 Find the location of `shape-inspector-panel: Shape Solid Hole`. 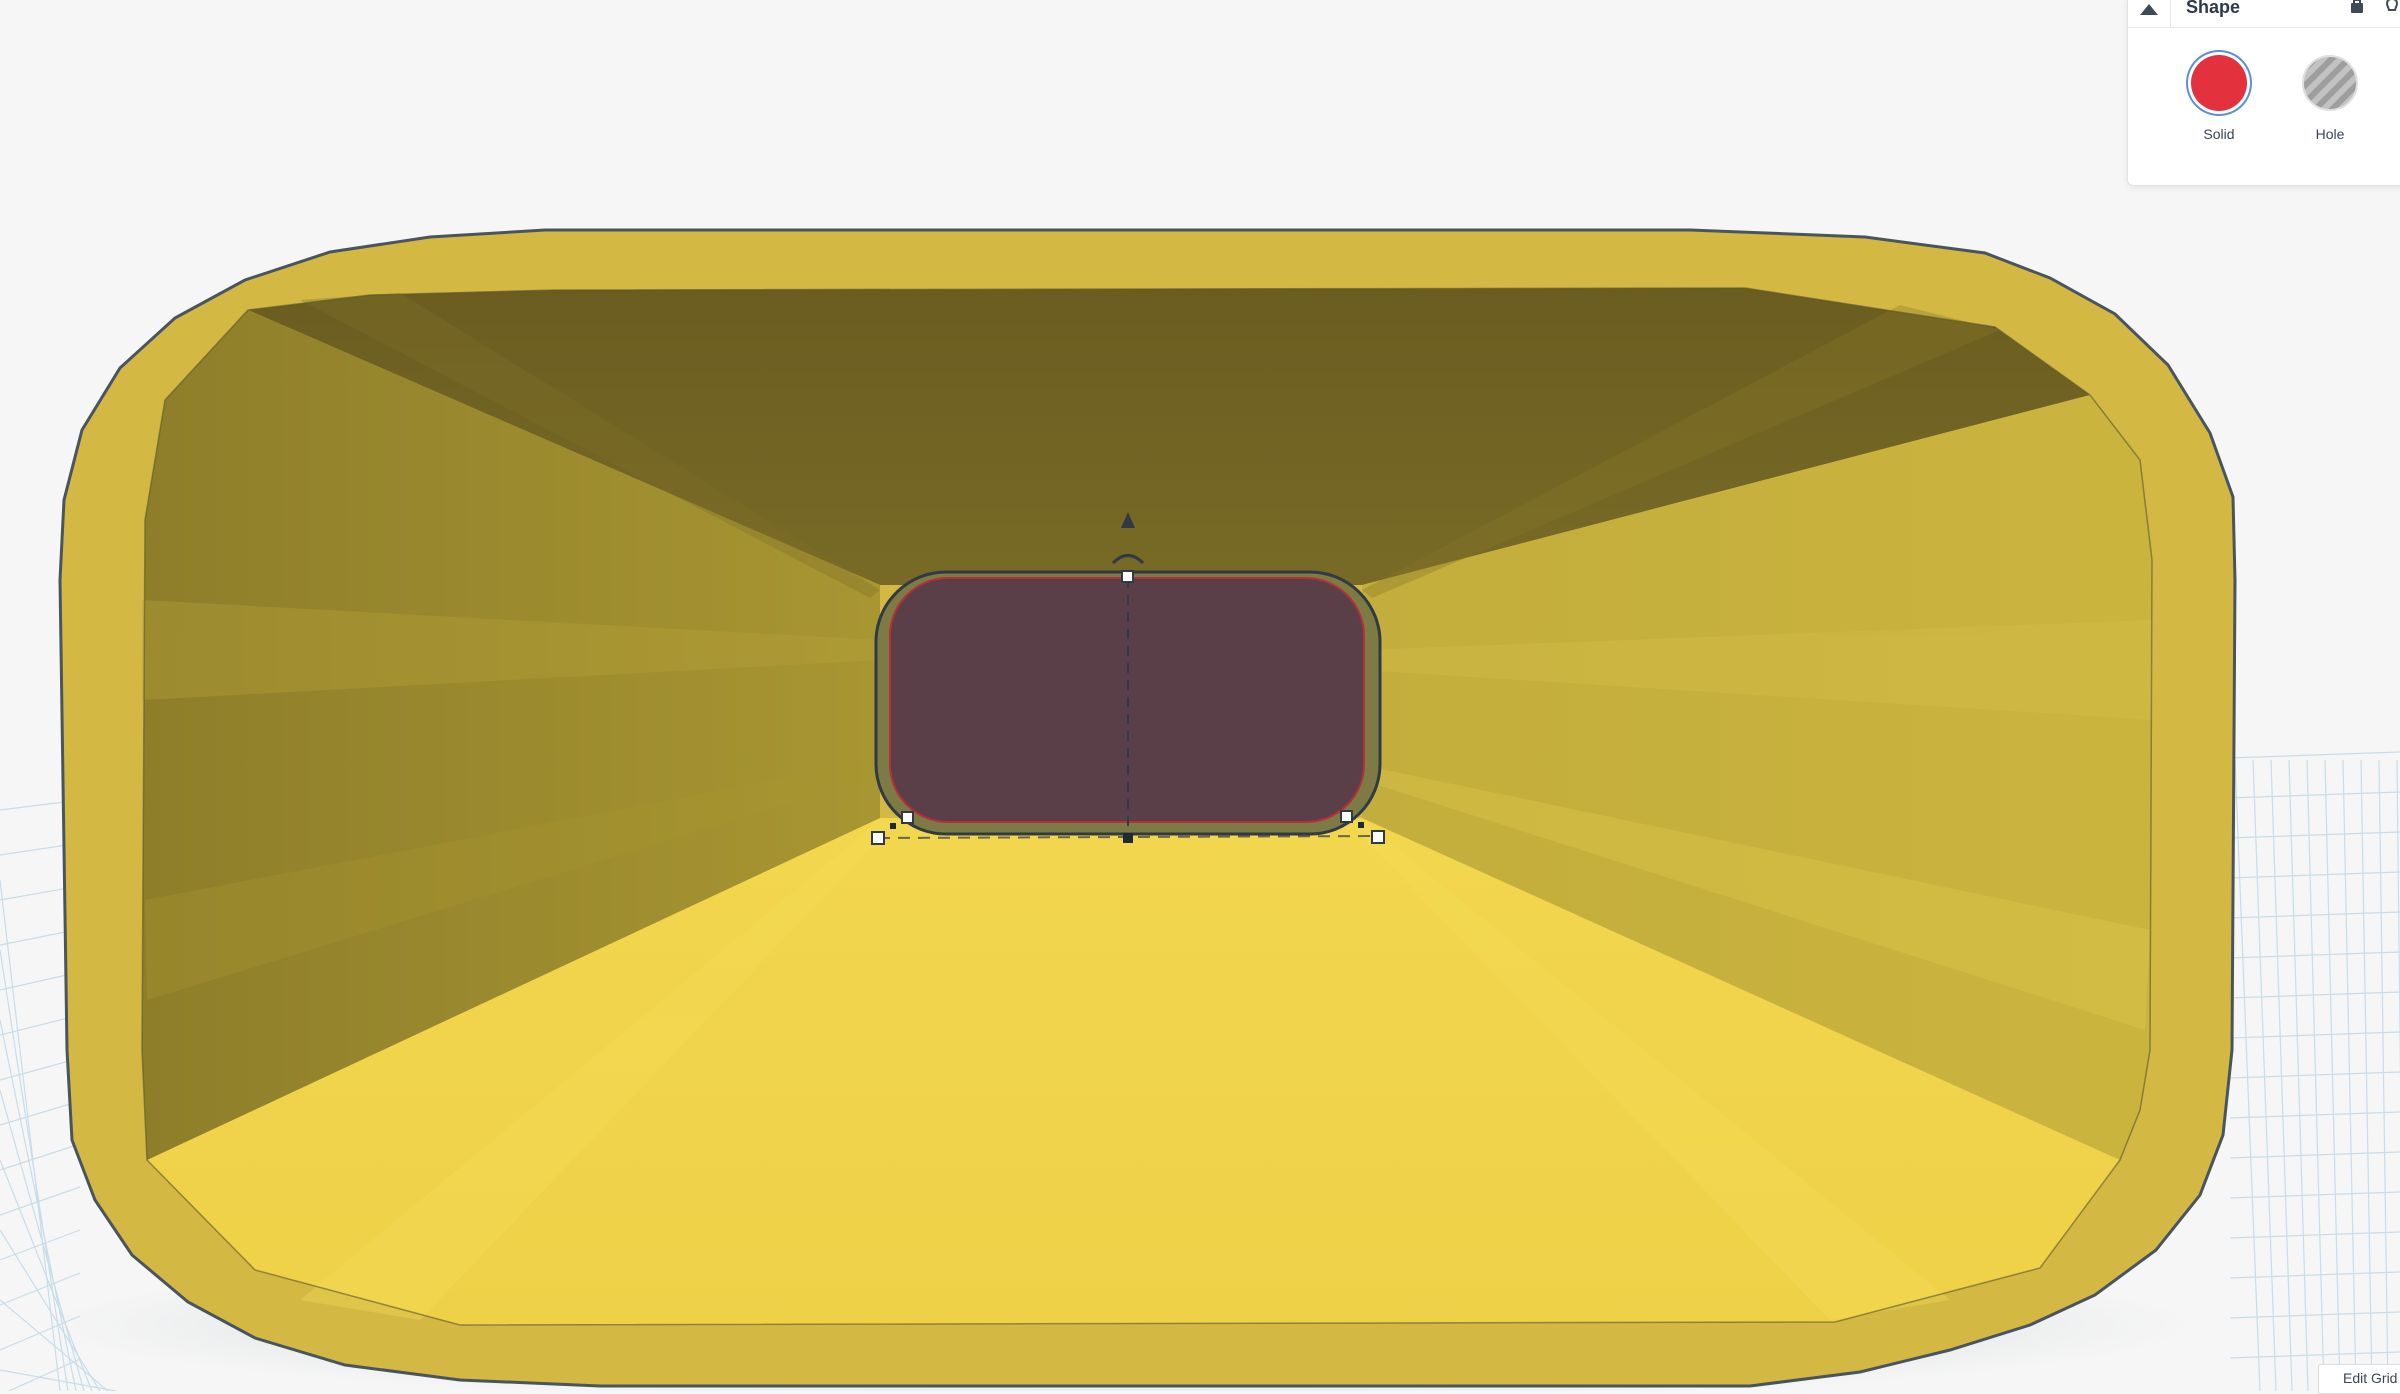

shape-inspector-panel: Shape Solid Hole is located at coordinates (2263, 93).